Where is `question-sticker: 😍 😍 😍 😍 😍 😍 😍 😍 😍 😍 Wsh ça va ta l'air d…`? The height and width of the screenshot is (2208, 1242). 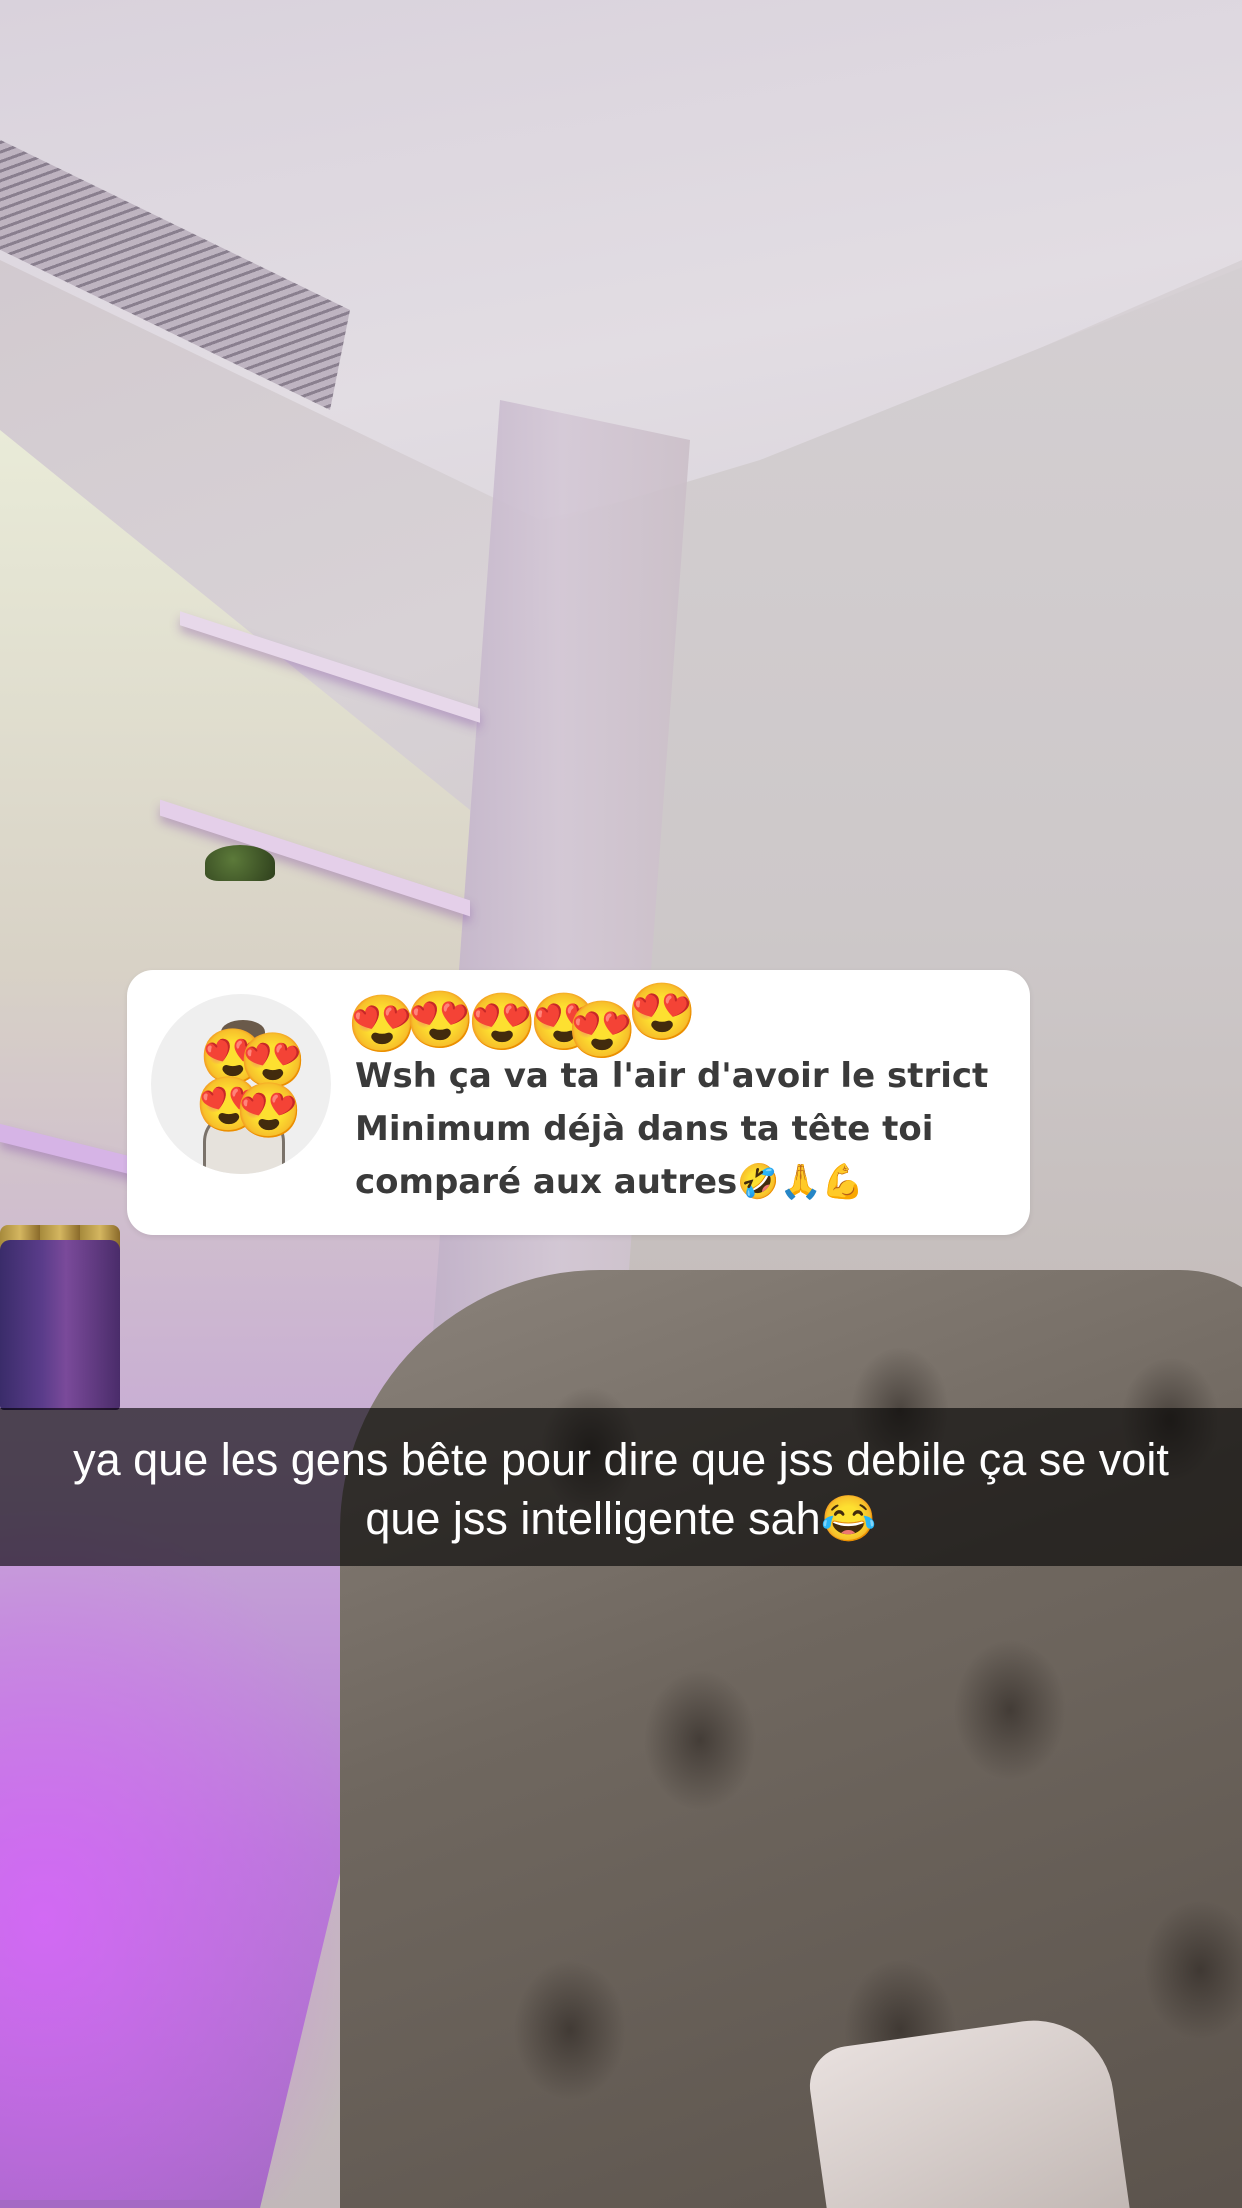
question-sticker: 😍 😍 😍 😍 😍 😍 😍 😍 😍 😍 Wsh ça va ta l'air d… is located at coordinates (578, 1102).